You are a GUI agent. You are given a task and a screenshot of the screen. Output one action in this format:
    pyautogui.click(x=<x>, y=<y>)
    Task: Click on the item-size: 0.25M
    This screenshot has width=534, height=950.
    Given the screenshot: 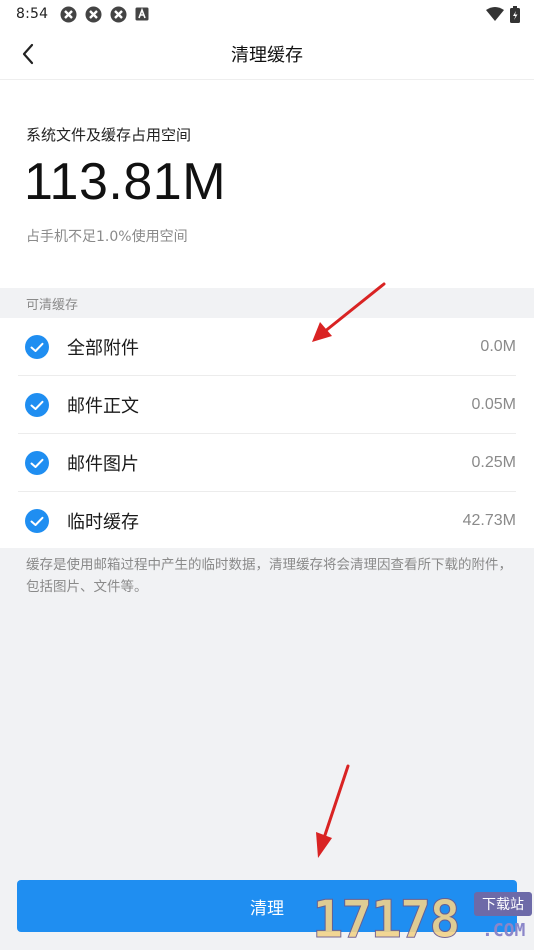 What is the action you would take?
    pyautogui.click(x=493, y=462)
    